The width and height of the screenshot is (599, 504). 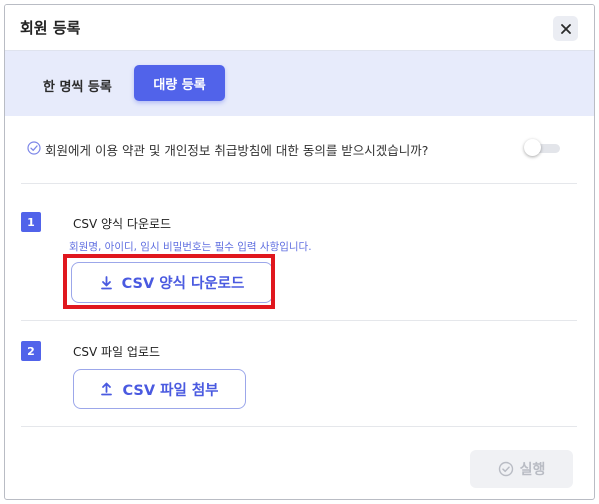 I want to click on dialog-title: 회원 등록, so click(x=50, y=28).